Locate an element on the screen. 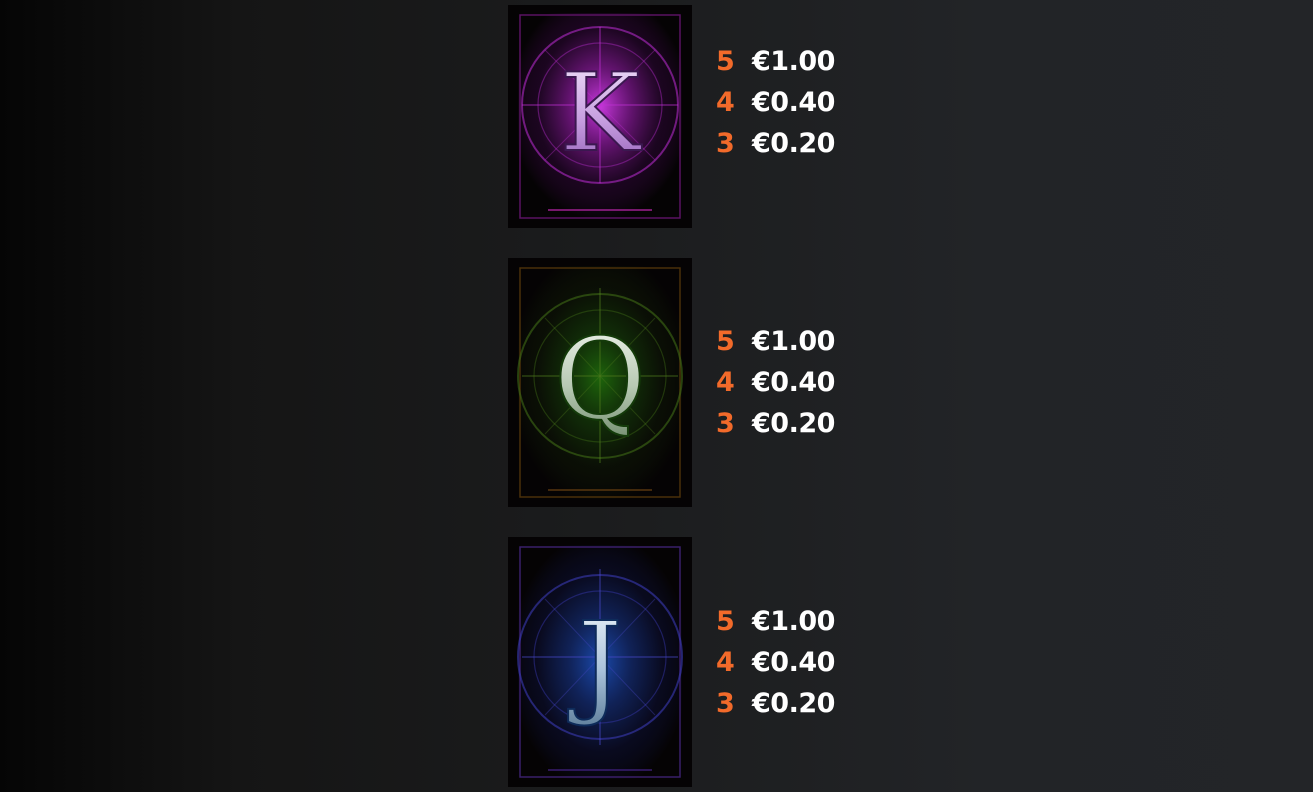 Image resolution: width=1313 pixels, height=792 pixels. j-payout-3-amount: €0.20 is located at coordinates (793, 703).